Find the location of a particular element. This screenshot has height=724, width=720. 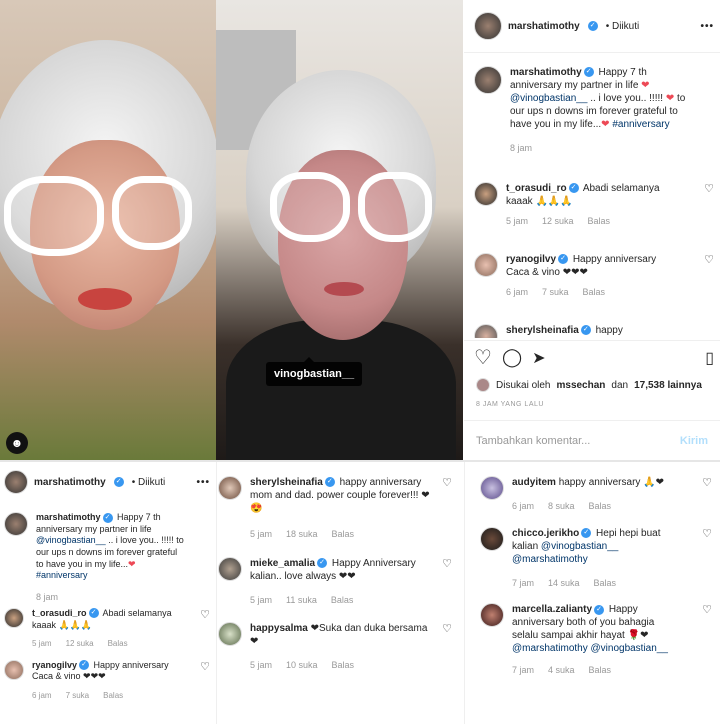

likes-user: mssechan is located at coordinates (580, 385).